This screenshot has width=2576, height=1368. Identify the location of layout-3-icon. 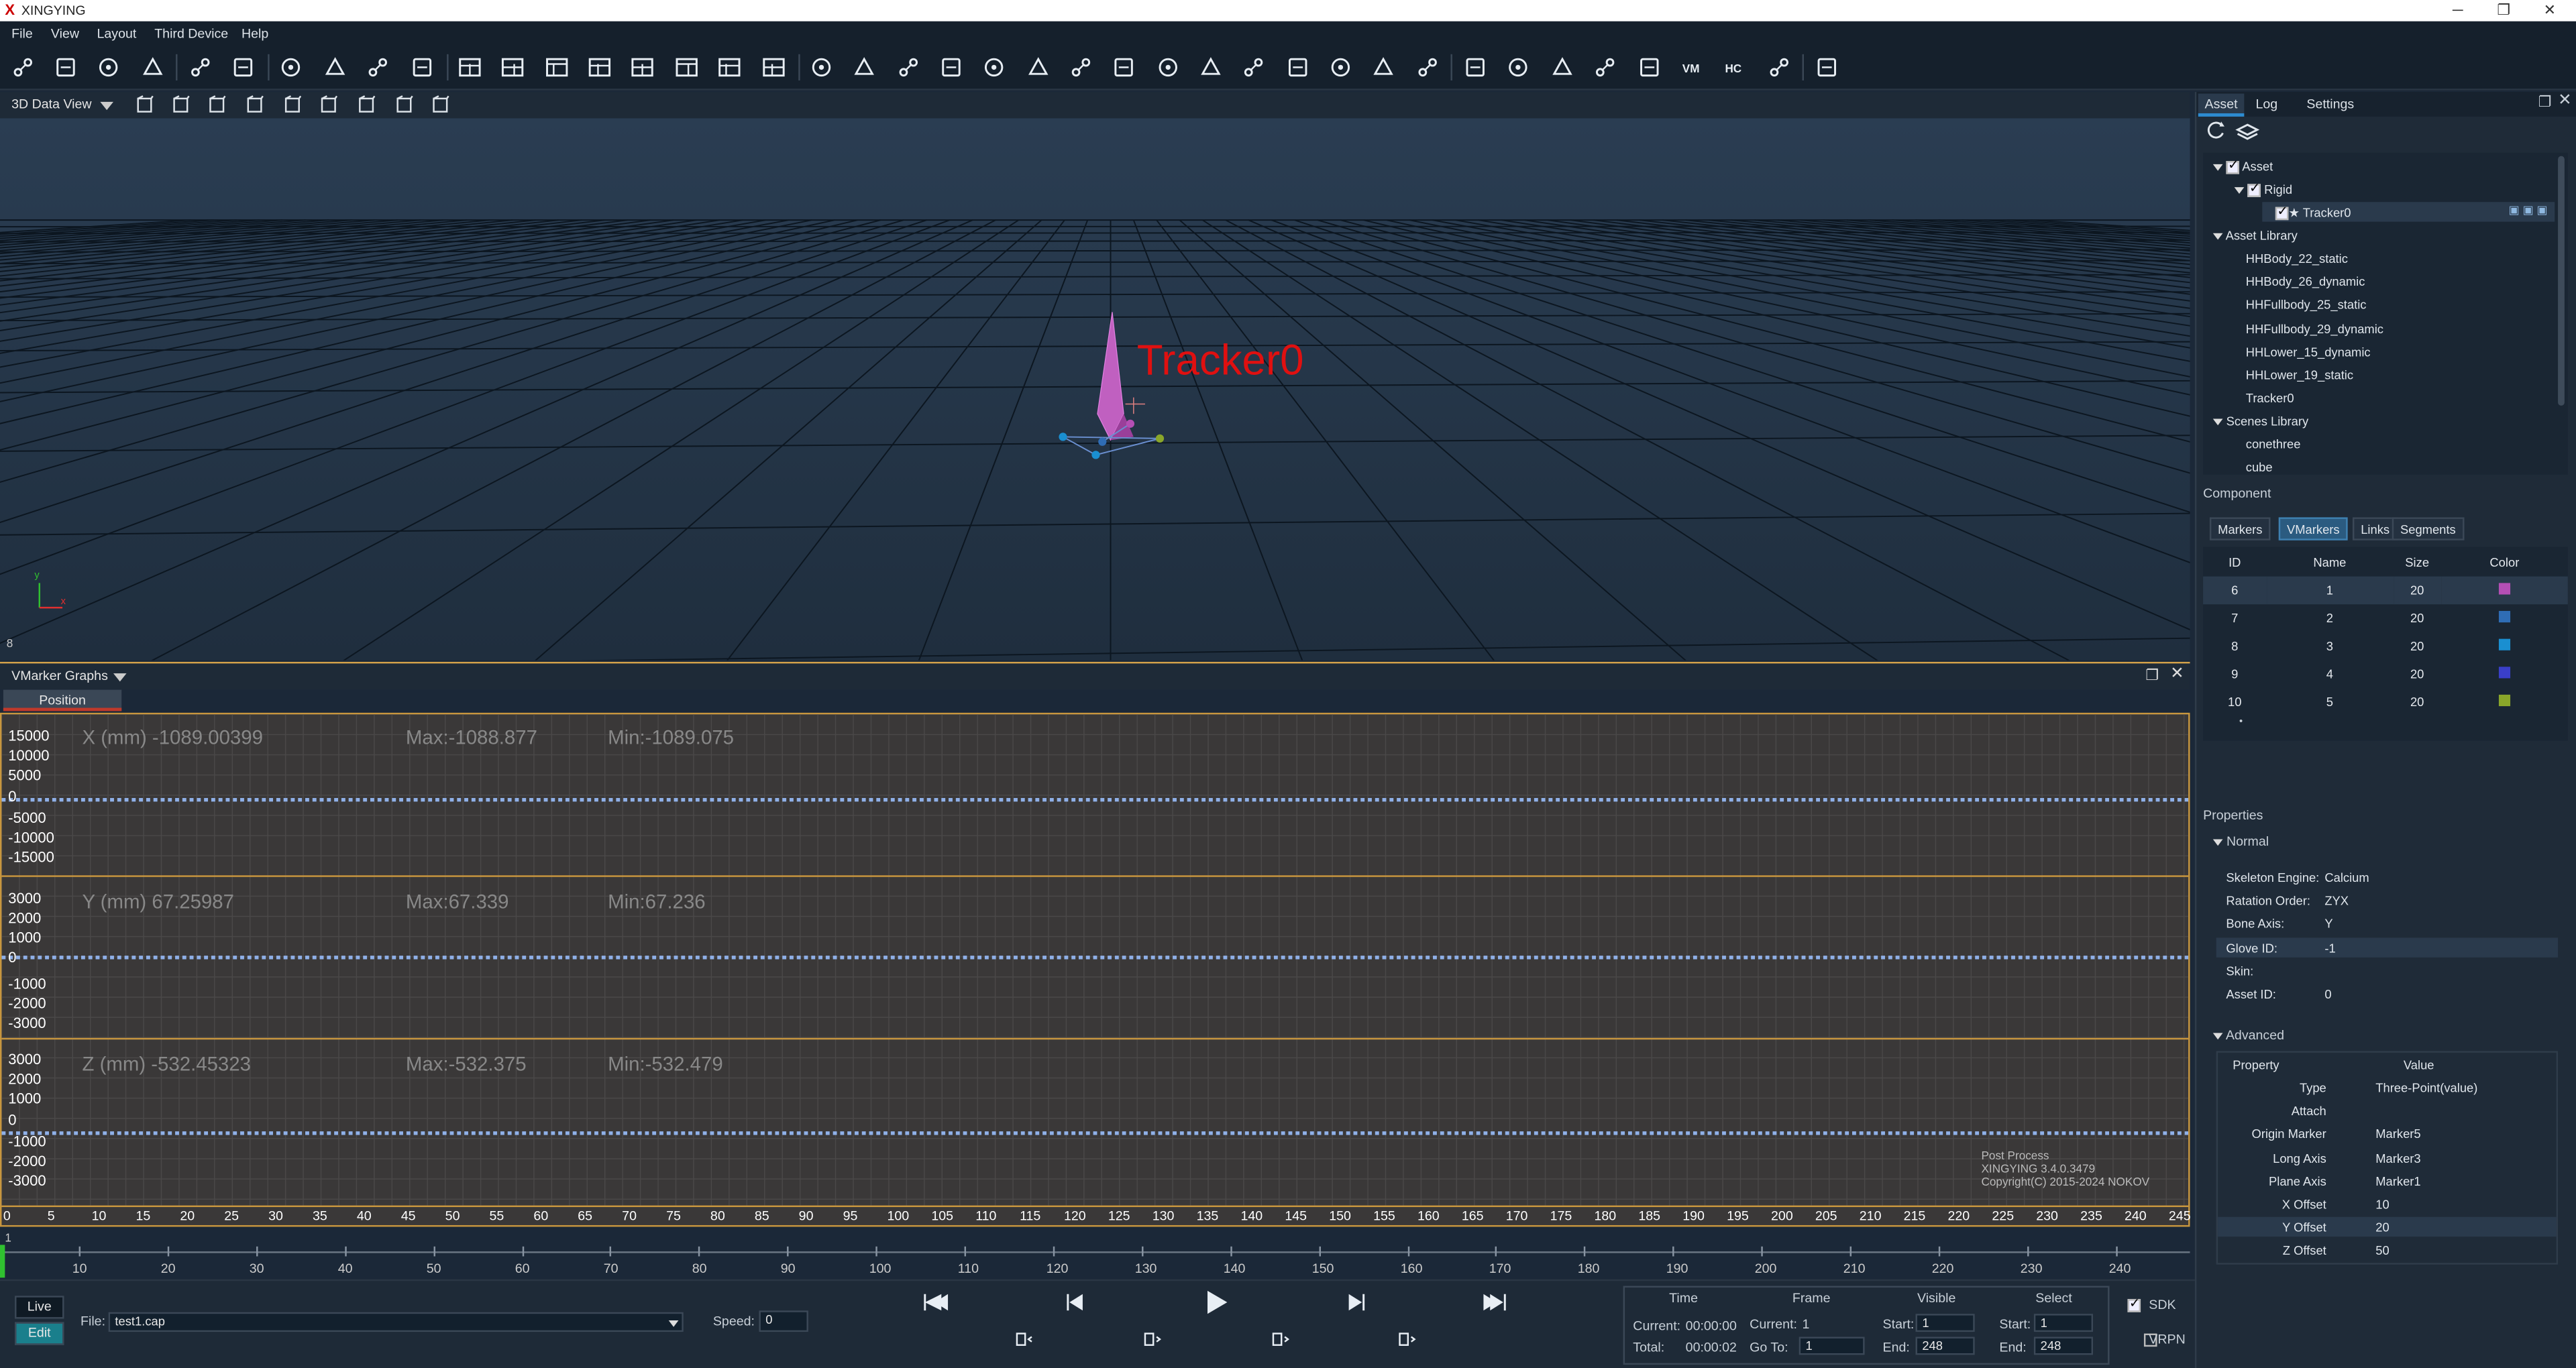
(557, 67).